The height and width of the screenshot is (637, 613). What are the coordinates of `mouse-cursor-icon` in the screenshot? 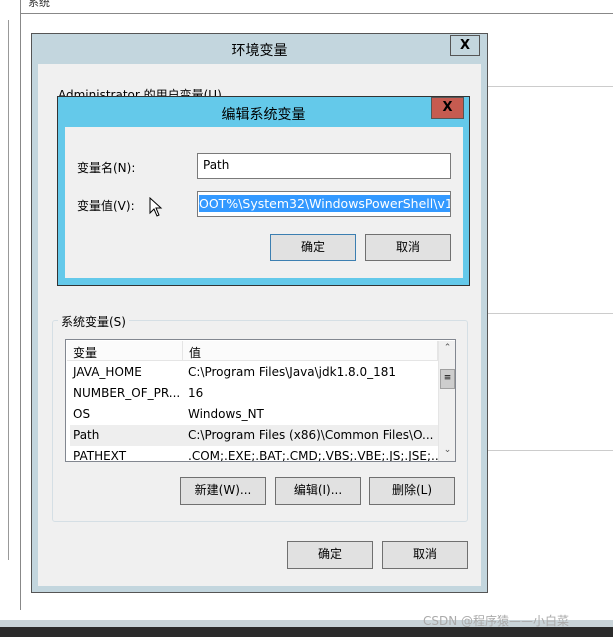 It's located at (156, 207).